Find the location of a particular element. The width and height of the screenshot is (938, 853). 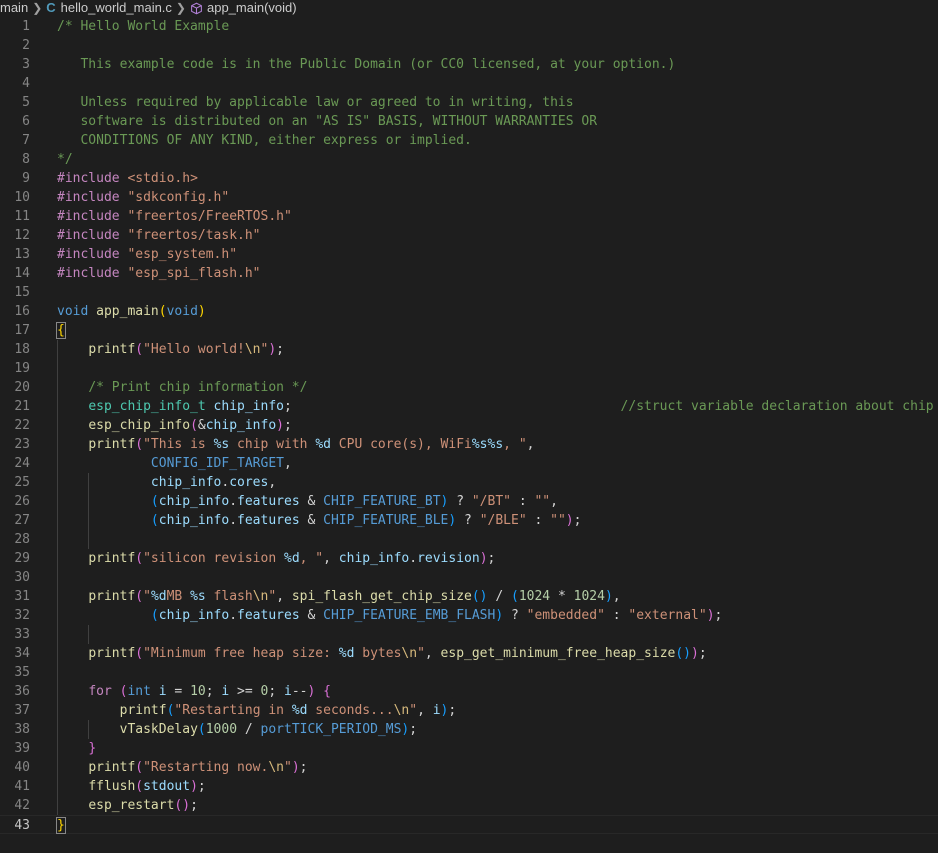

code-token: "Minimum free heap size: is located at coordinates (241, 653).